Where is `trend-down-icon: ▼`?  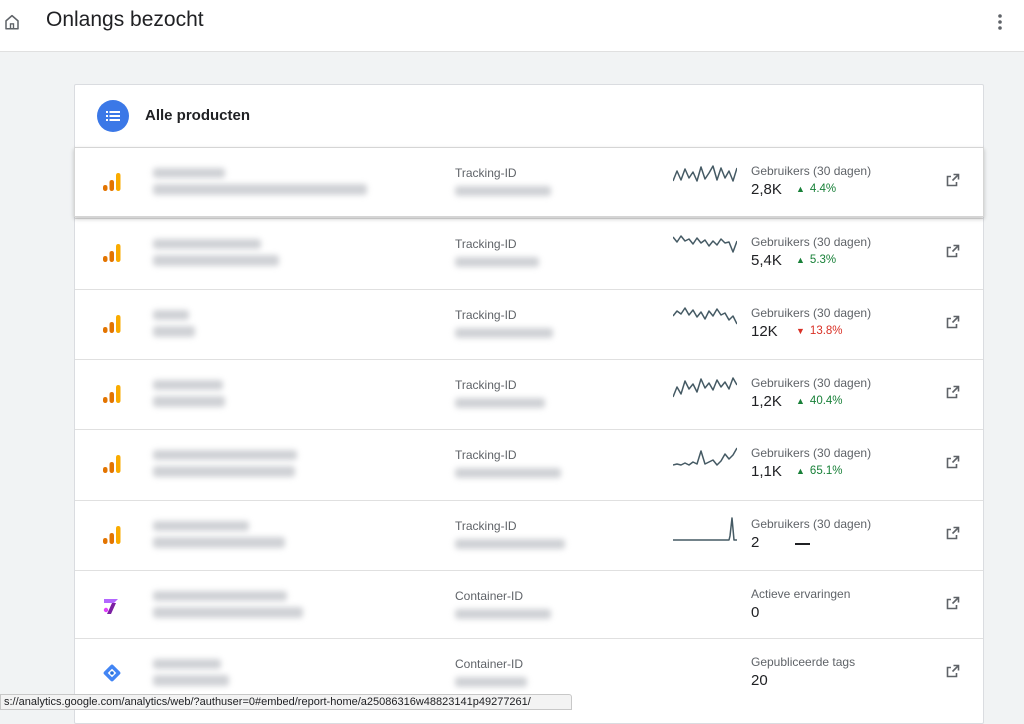 trend-down-icon: ▼ is located at coordinates (800, 331).